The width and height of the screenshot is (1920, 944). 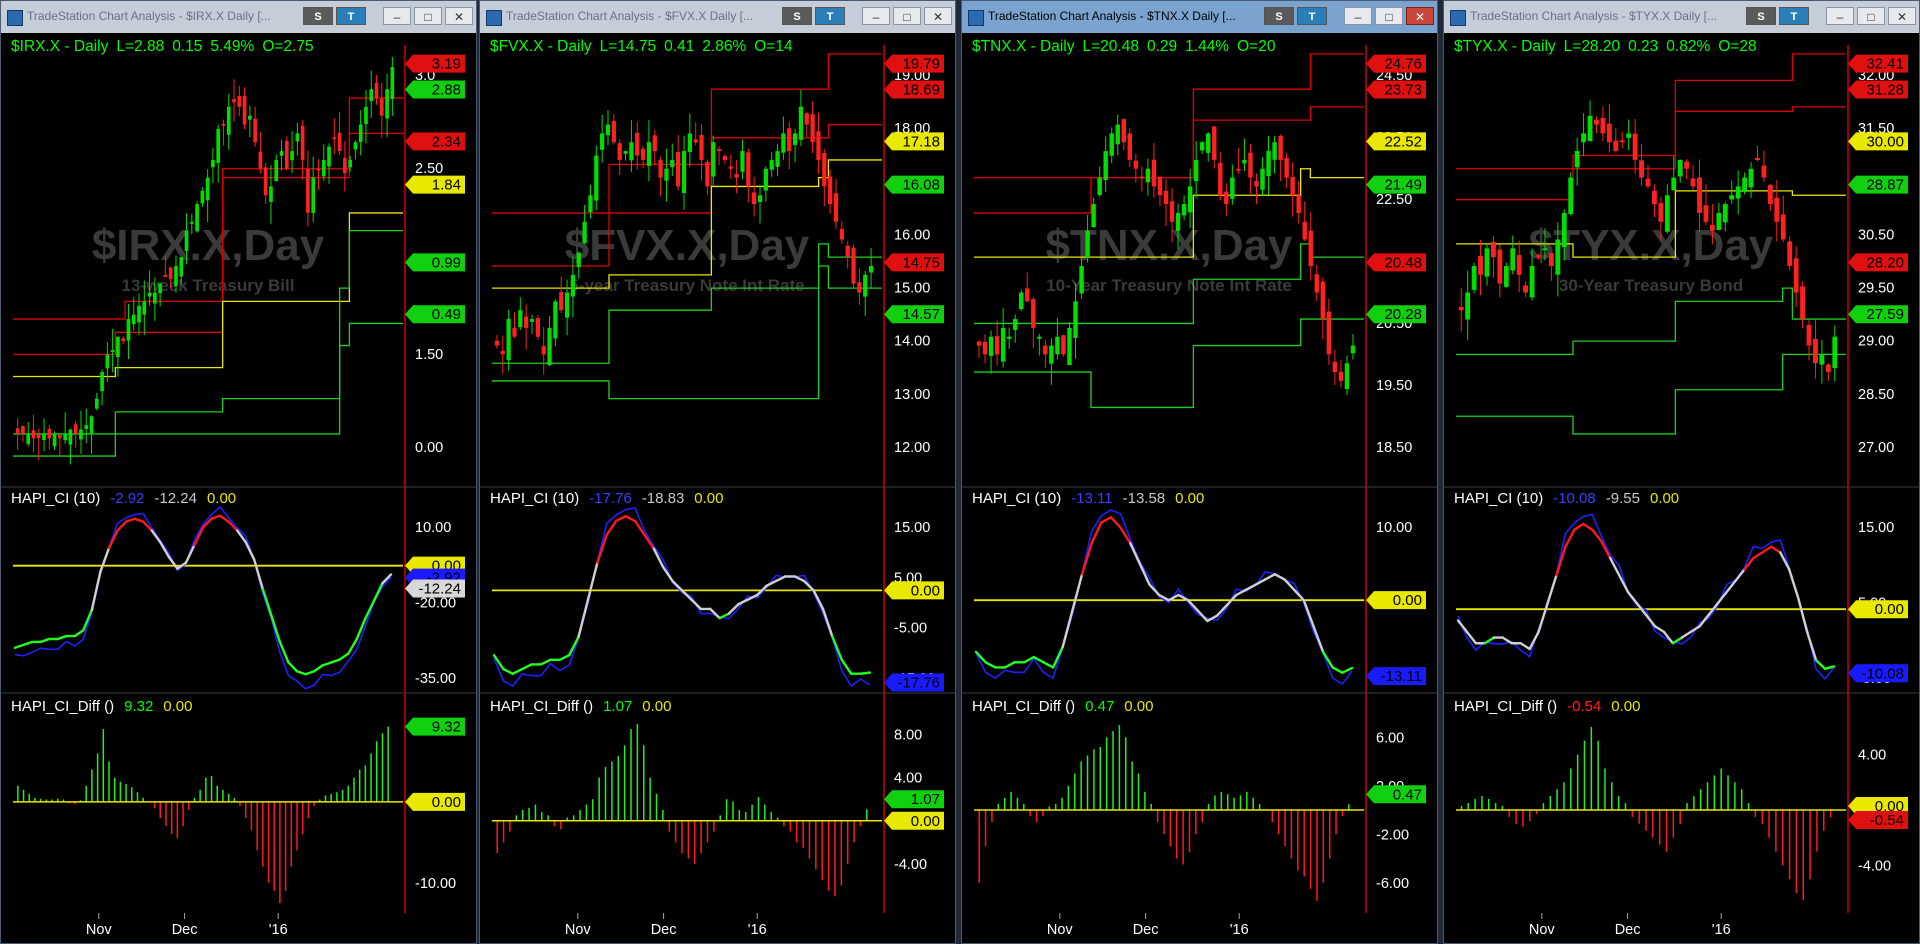 I want to click on price-tag-yellow: 22.52, so click(x=1396, y=141).